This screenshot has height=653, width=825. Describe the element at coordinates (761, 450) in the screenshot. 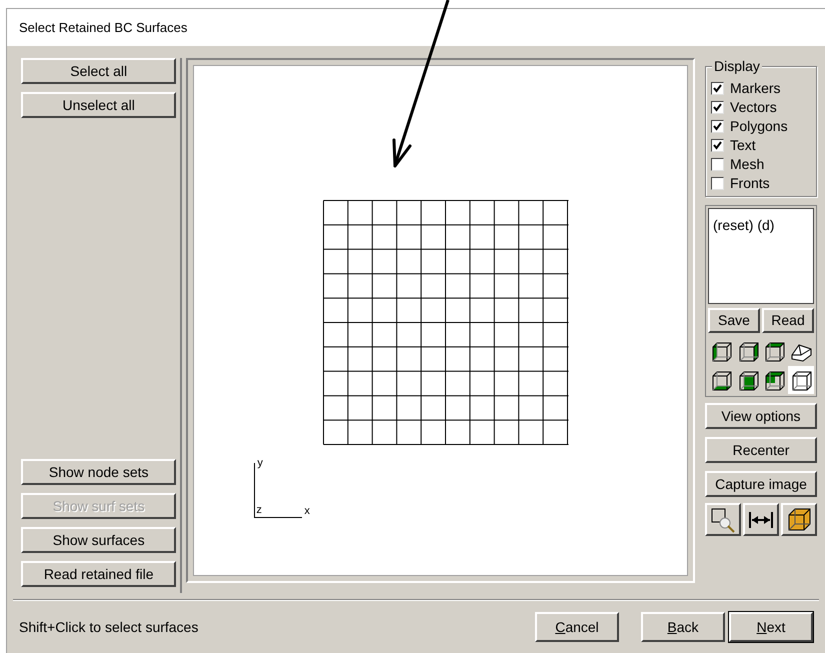

I see `panel-button: Recenter` at that location.